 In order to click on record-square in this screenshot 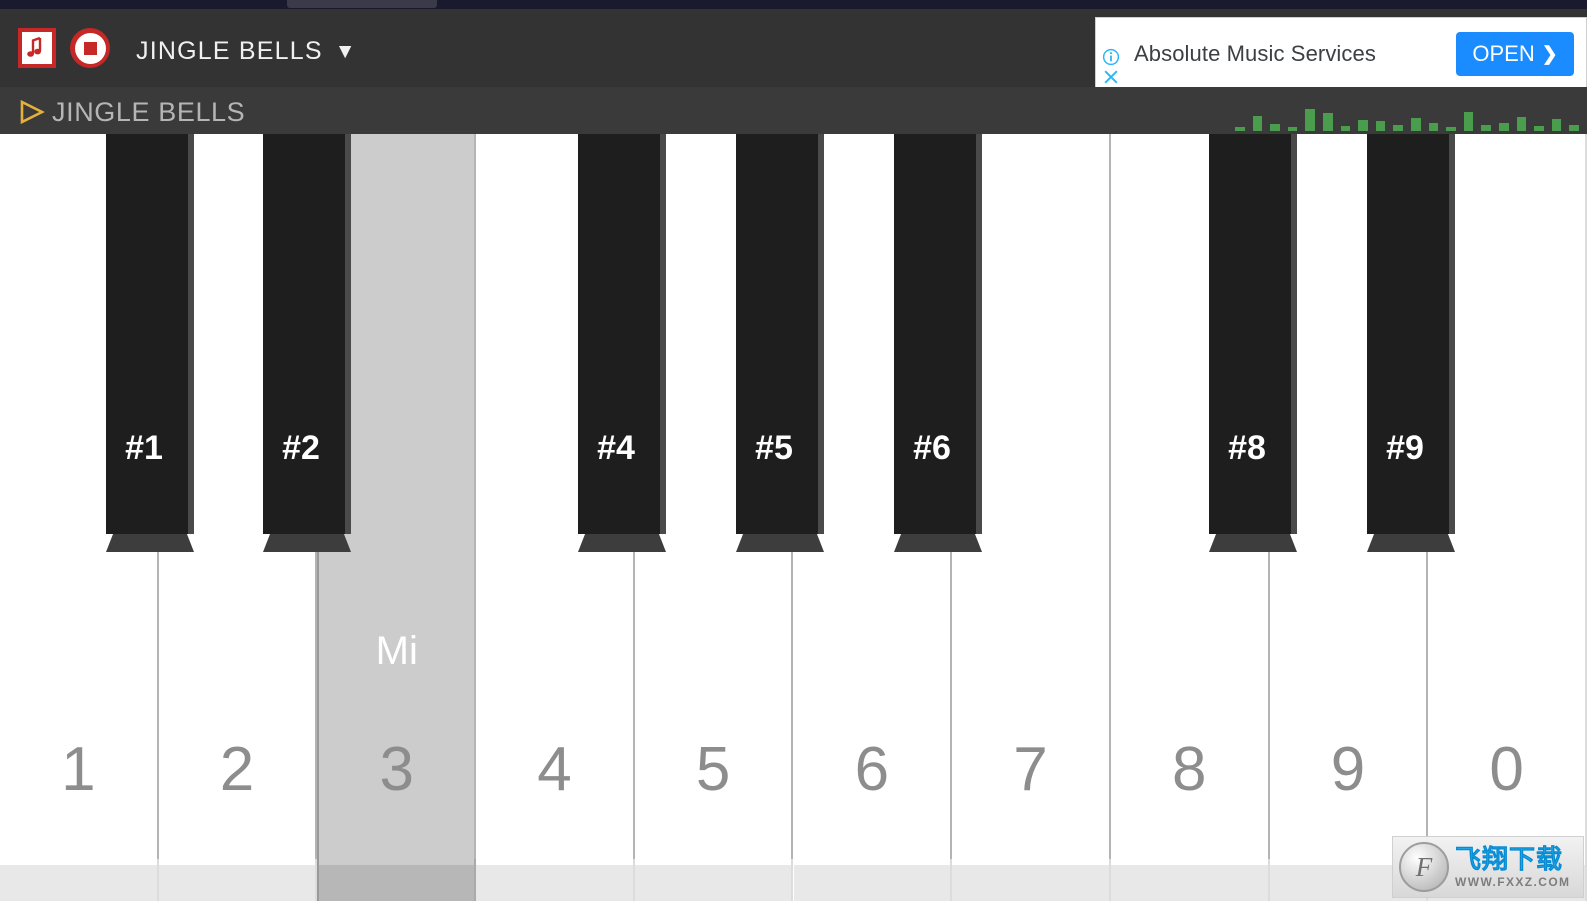, I will do `click(90, 48)`.